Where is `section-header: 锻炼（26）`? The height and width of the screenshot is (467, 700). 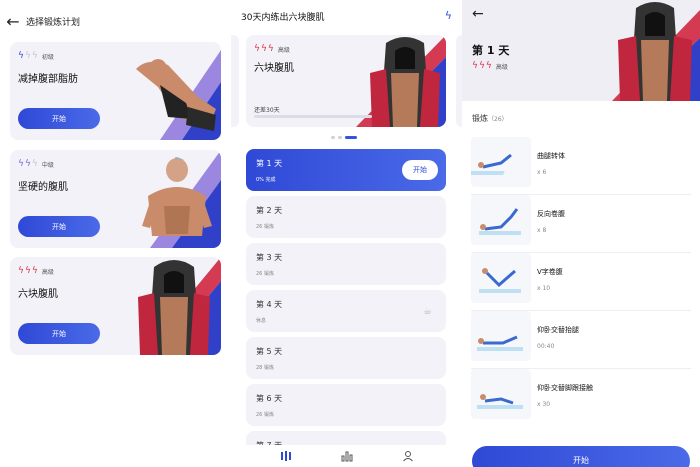 section-header: 锻炼（26） is located at coordinates (490, 118).